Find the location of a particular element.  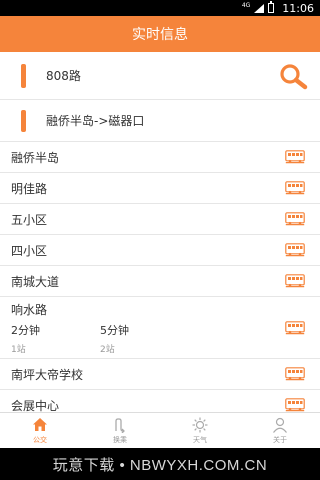

person-icon is located at coordinates (280, 425).